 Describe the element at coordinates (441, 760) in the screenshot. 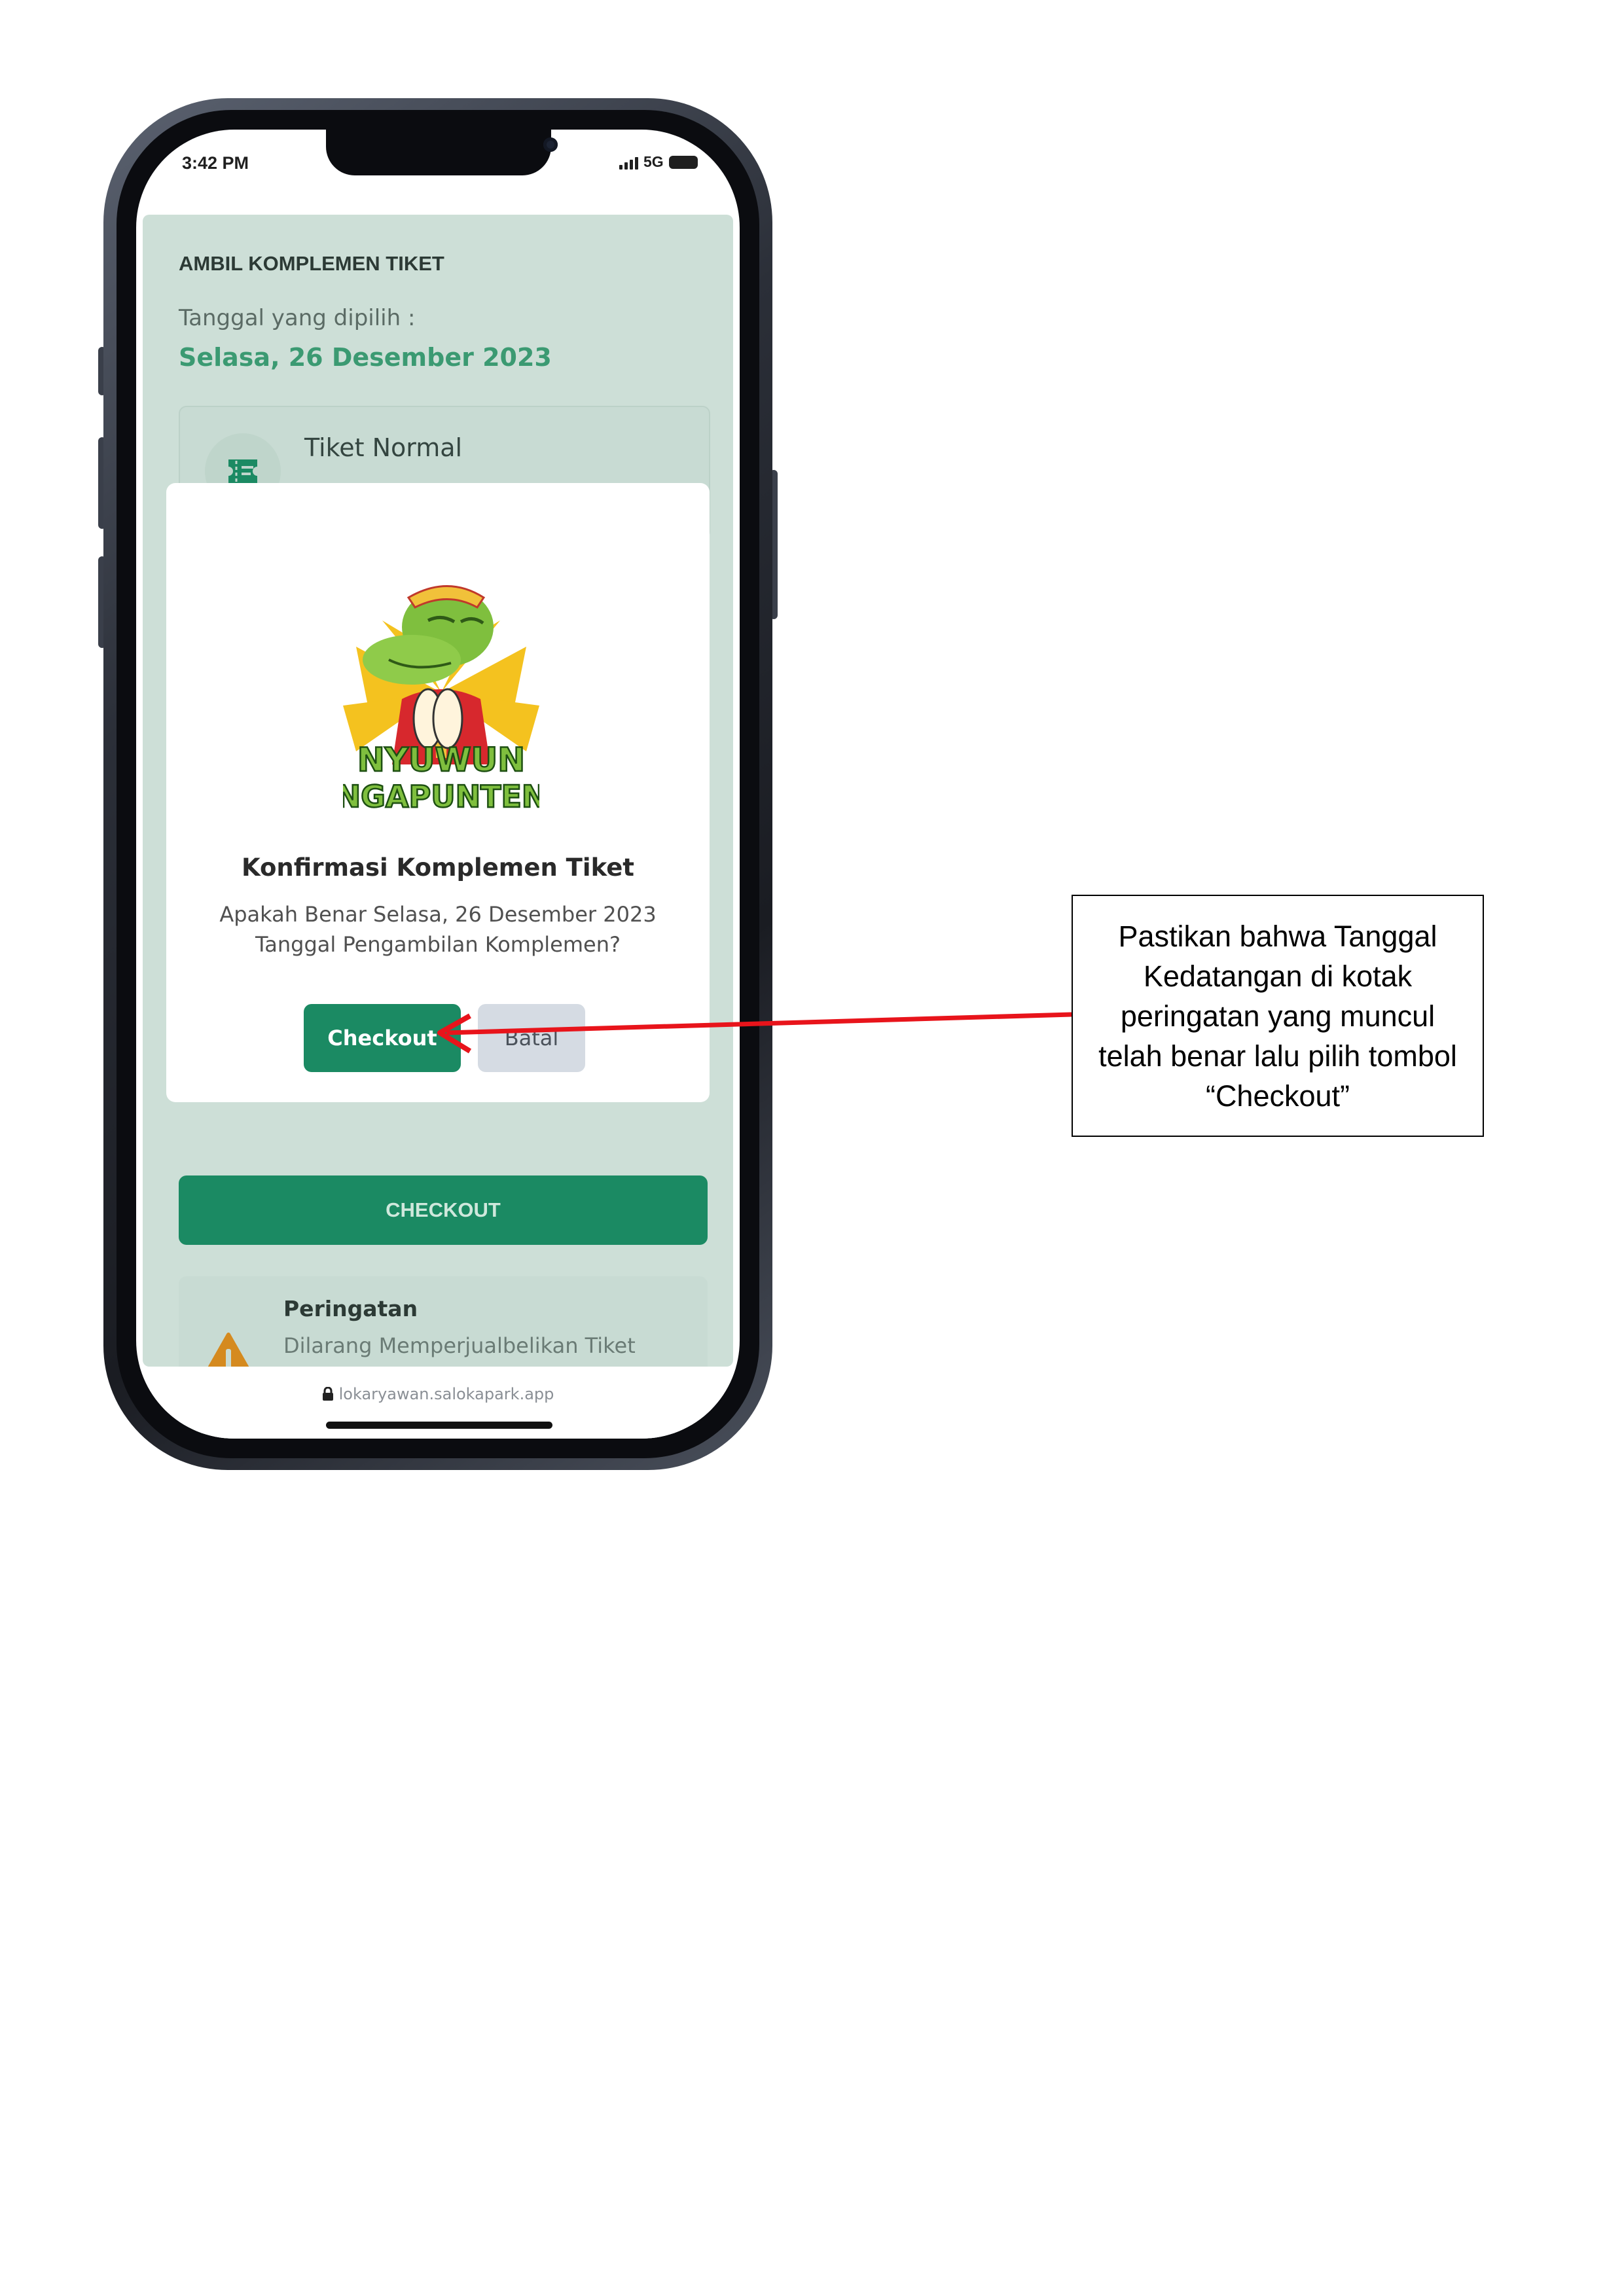

I see `mascot-caption-line1: NYUWUN` at that location.